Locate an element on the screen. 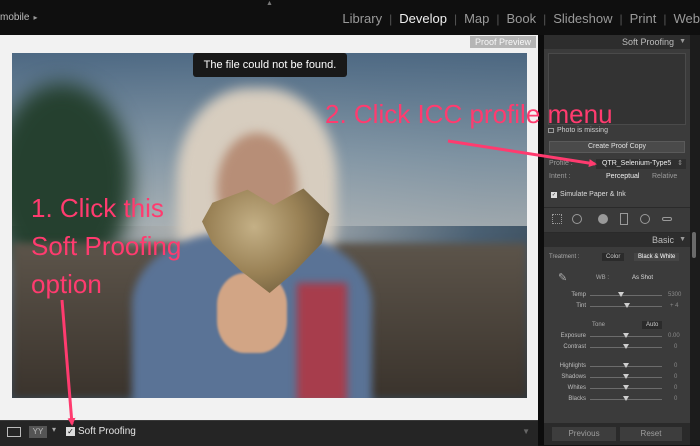  radial-filter-icon is located at coordinates (645, 219).